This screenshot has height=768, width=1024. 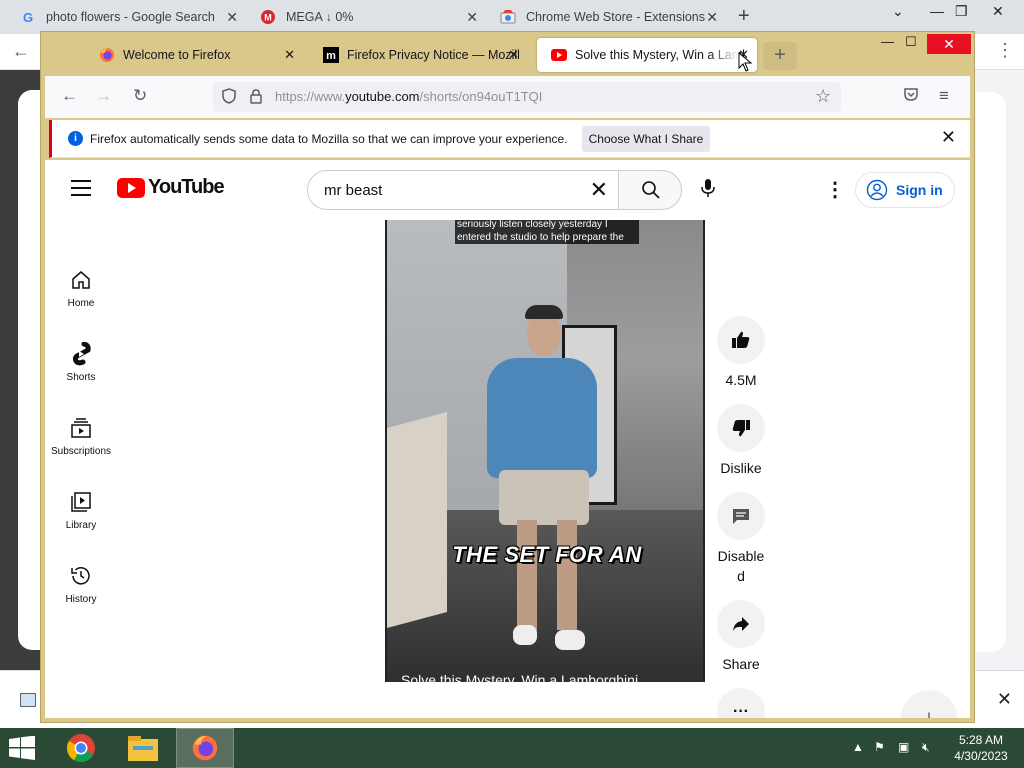 I want to click on hamburger-menu-icon: ≡, so click(x=944, y=96).